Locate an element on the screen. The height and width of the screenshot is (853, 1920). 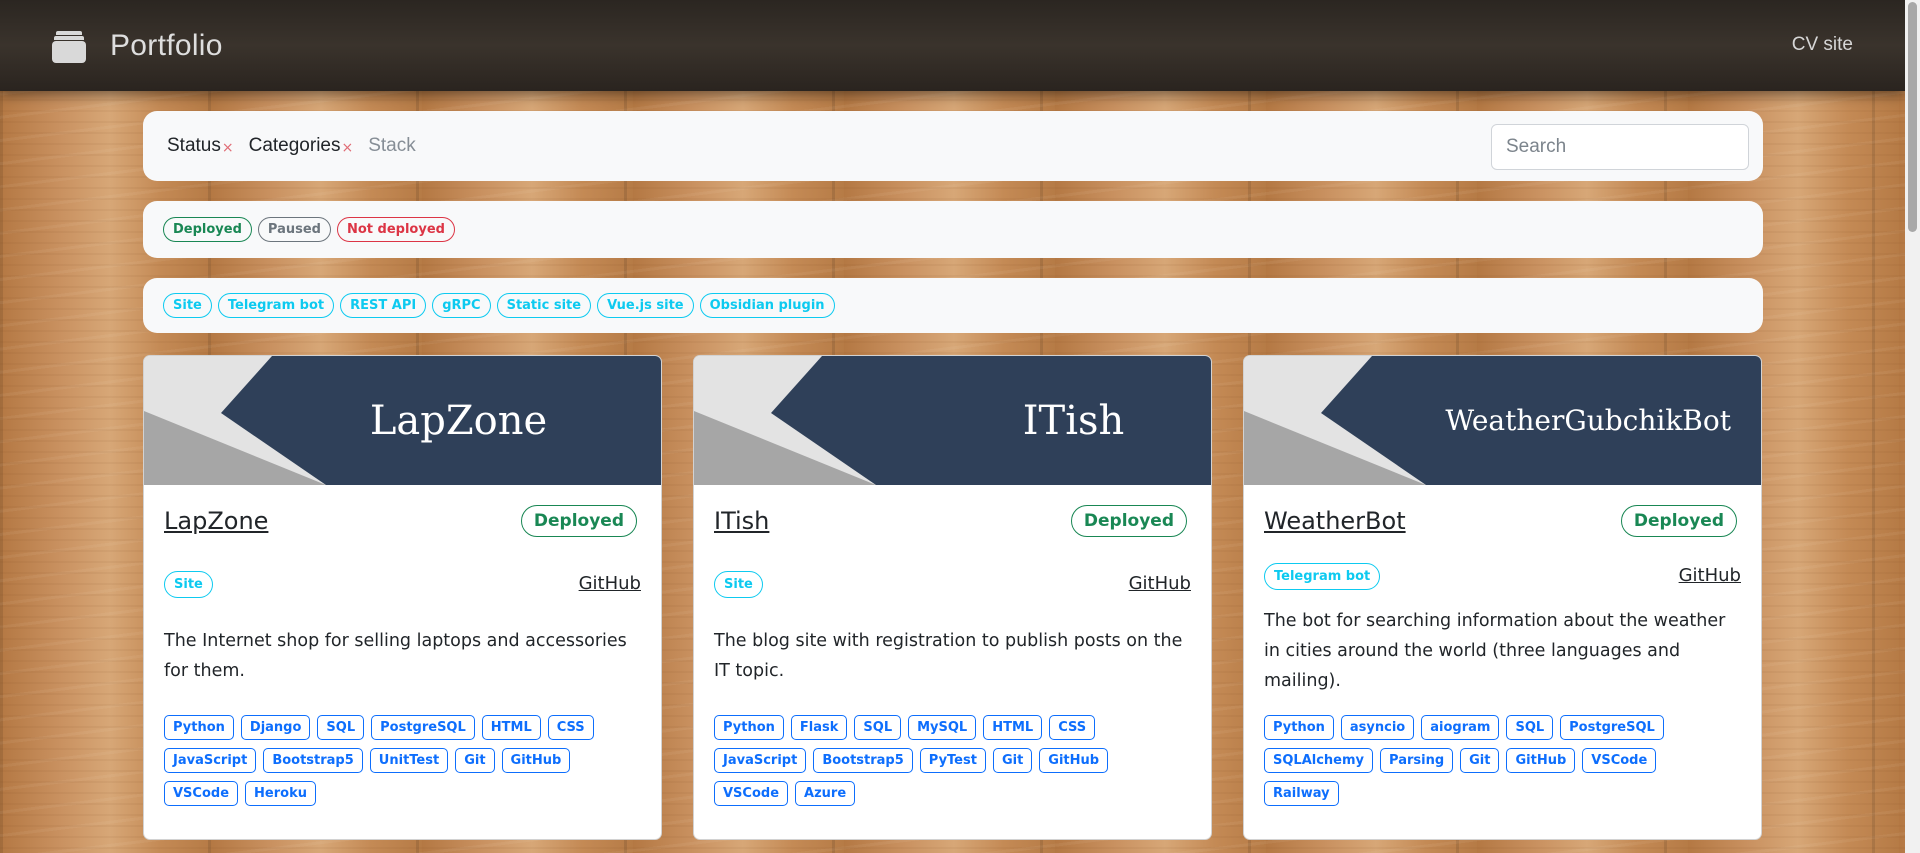
category-option-rest-api: REST API is located at coordinates (383, 305).